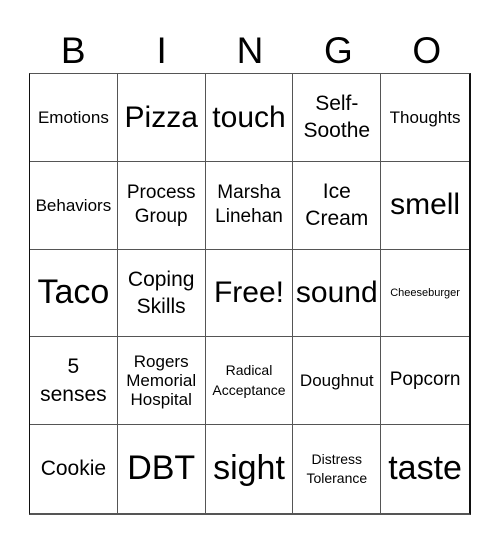 Image resolution: width=500 pixels, height=544 pixels. I want to click on bingo-cell-b1: Emotions, so click(74, 118).